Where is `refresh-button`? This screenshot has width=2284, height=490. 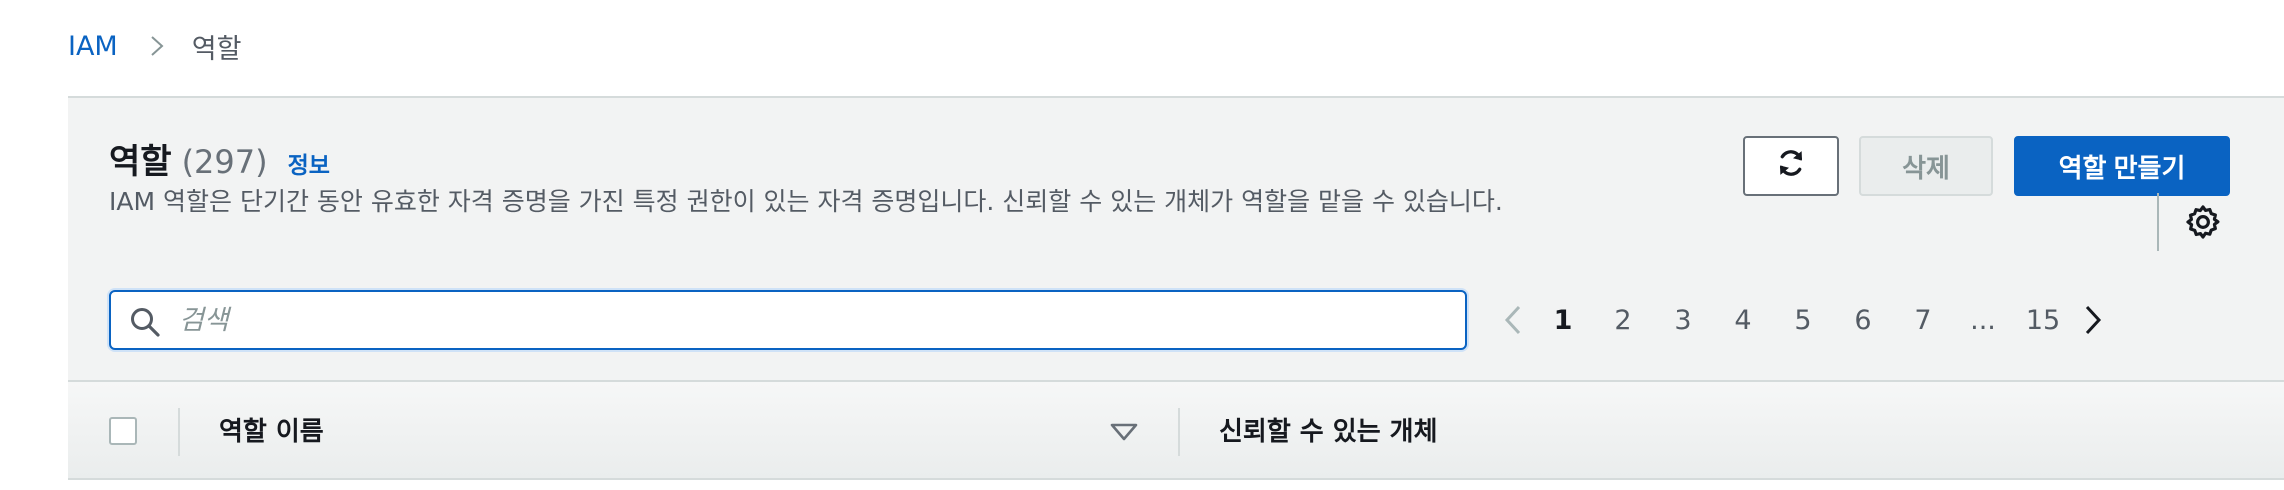
refresh-button is located at coordinates (1791, 166).